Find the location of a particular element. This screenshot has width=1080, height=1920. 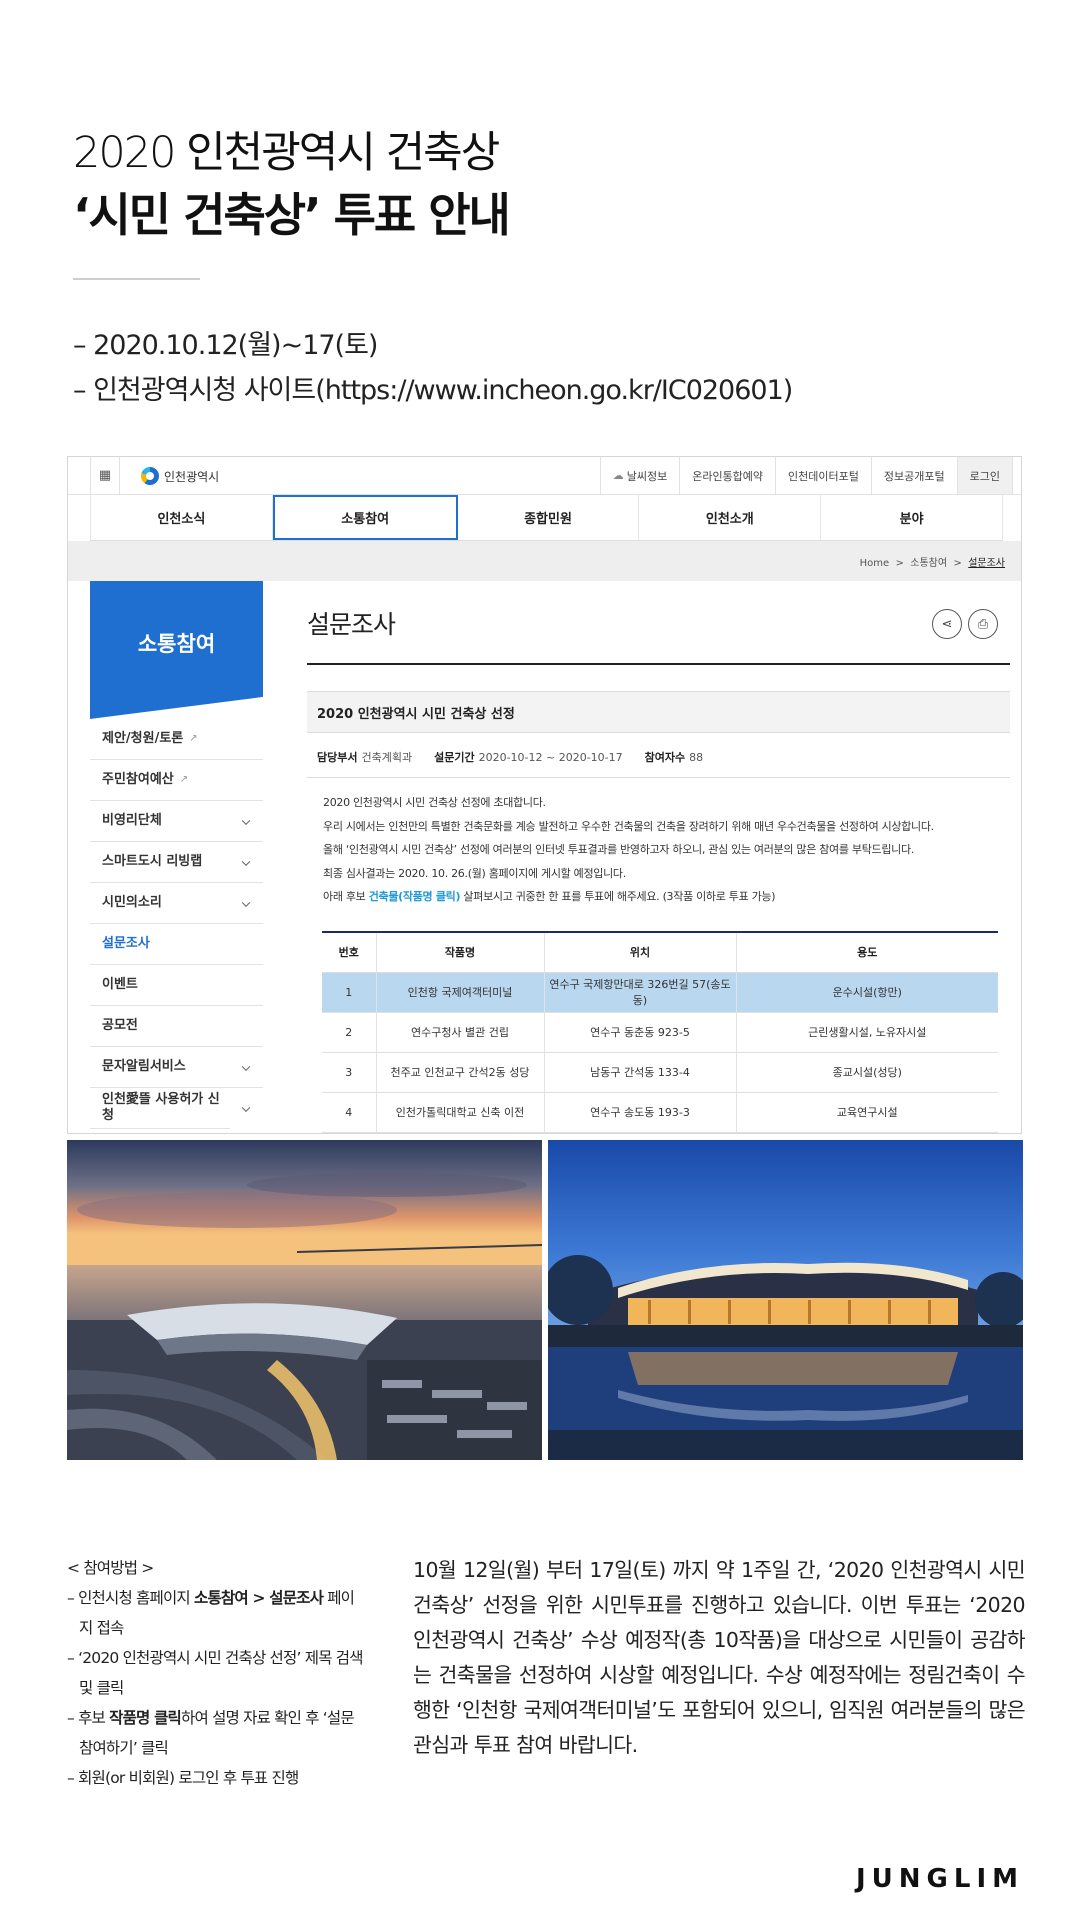

col-header-title: 작품명 is located at coordinates (460, 952).